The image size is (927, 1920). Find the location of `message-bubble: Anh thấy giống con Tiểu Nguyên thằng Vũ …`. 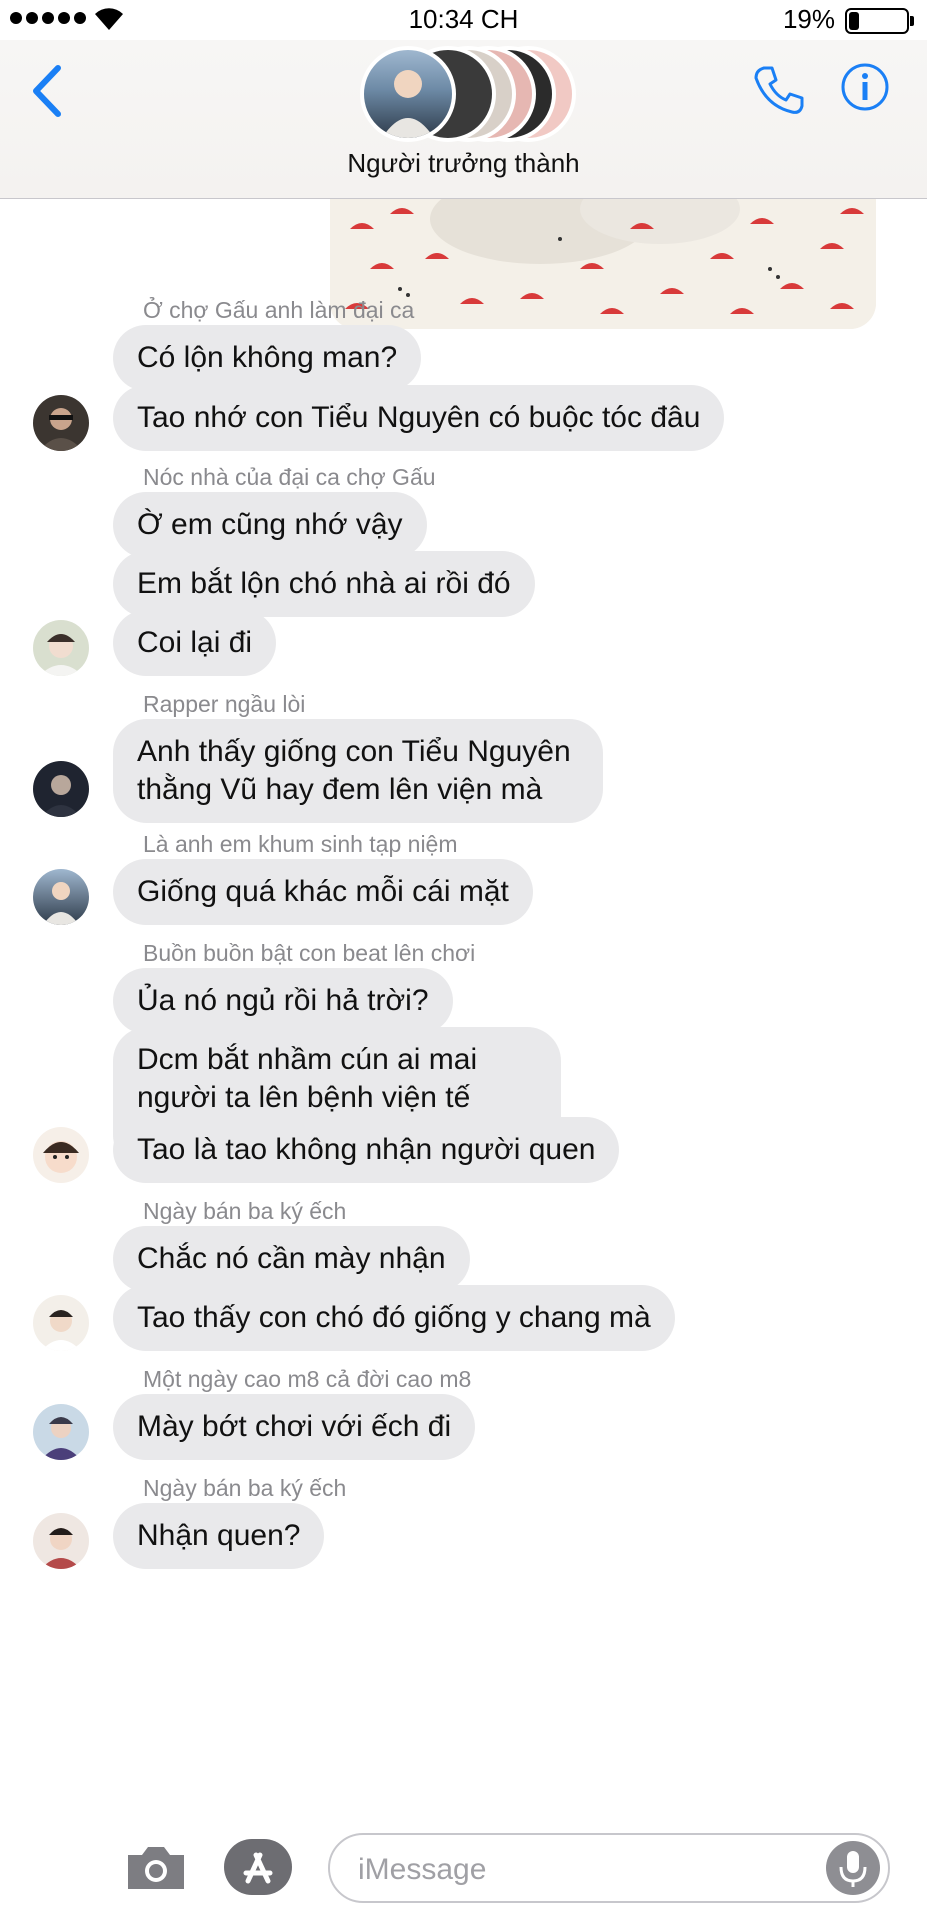

message-bubble: Anh thấy giống con Tiểu Nguyên thằng Vũ … is located at coordinates (358, 771).